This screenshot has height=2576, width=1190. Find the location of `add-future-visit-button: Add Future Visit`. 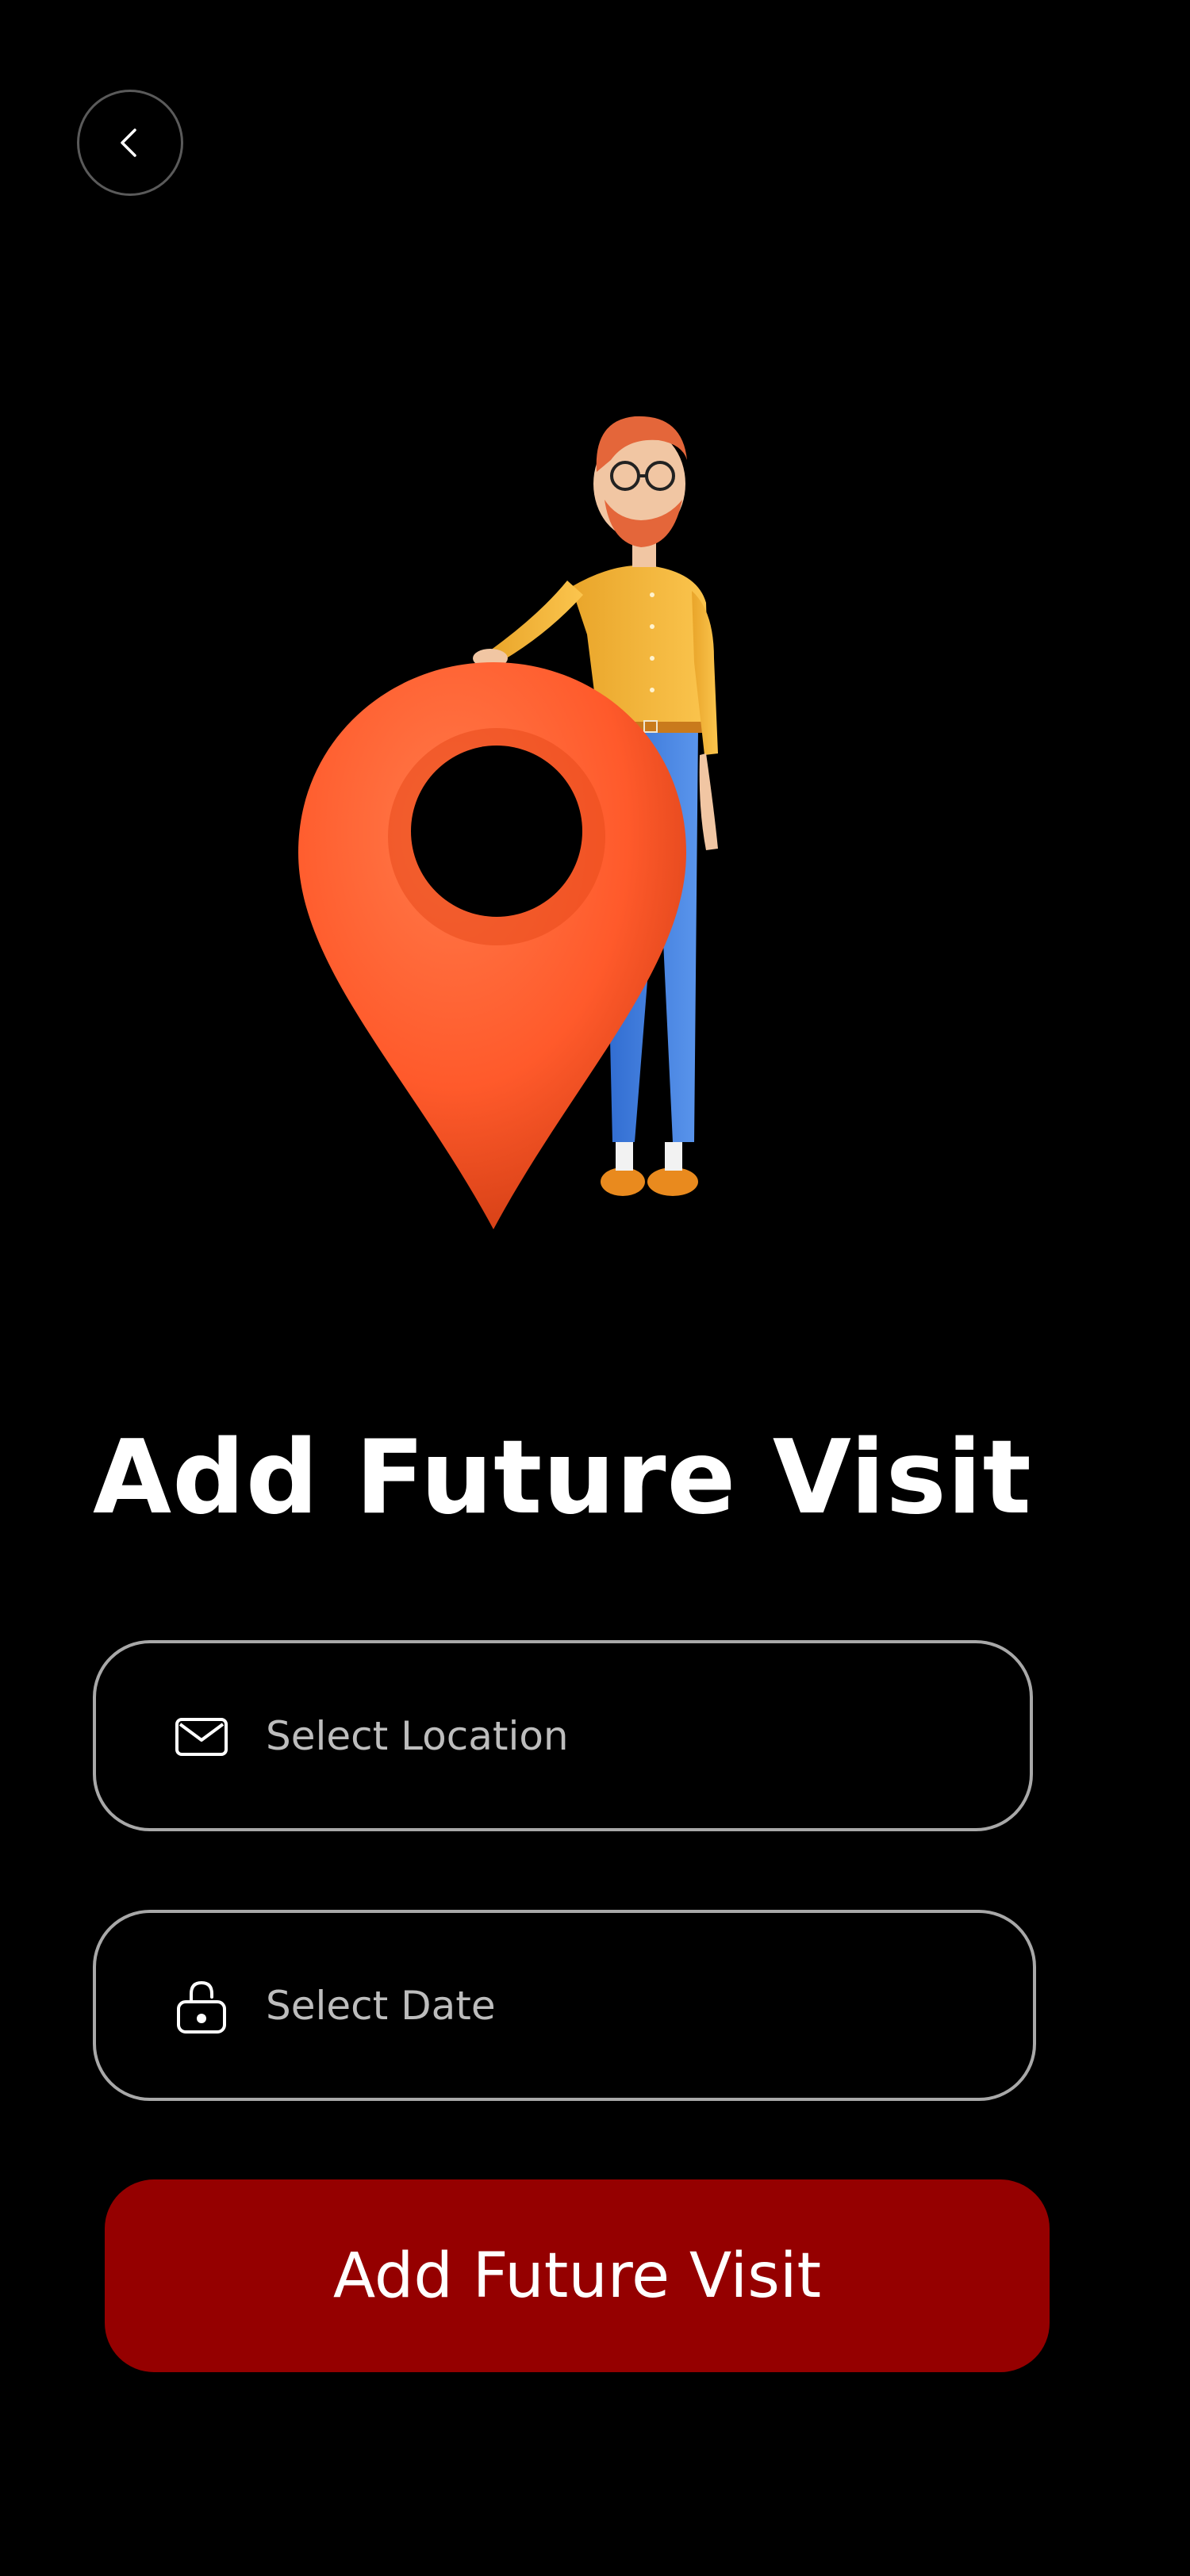

add-future-visit-button: Add Future Visit is located at coordinates (577, 2275).